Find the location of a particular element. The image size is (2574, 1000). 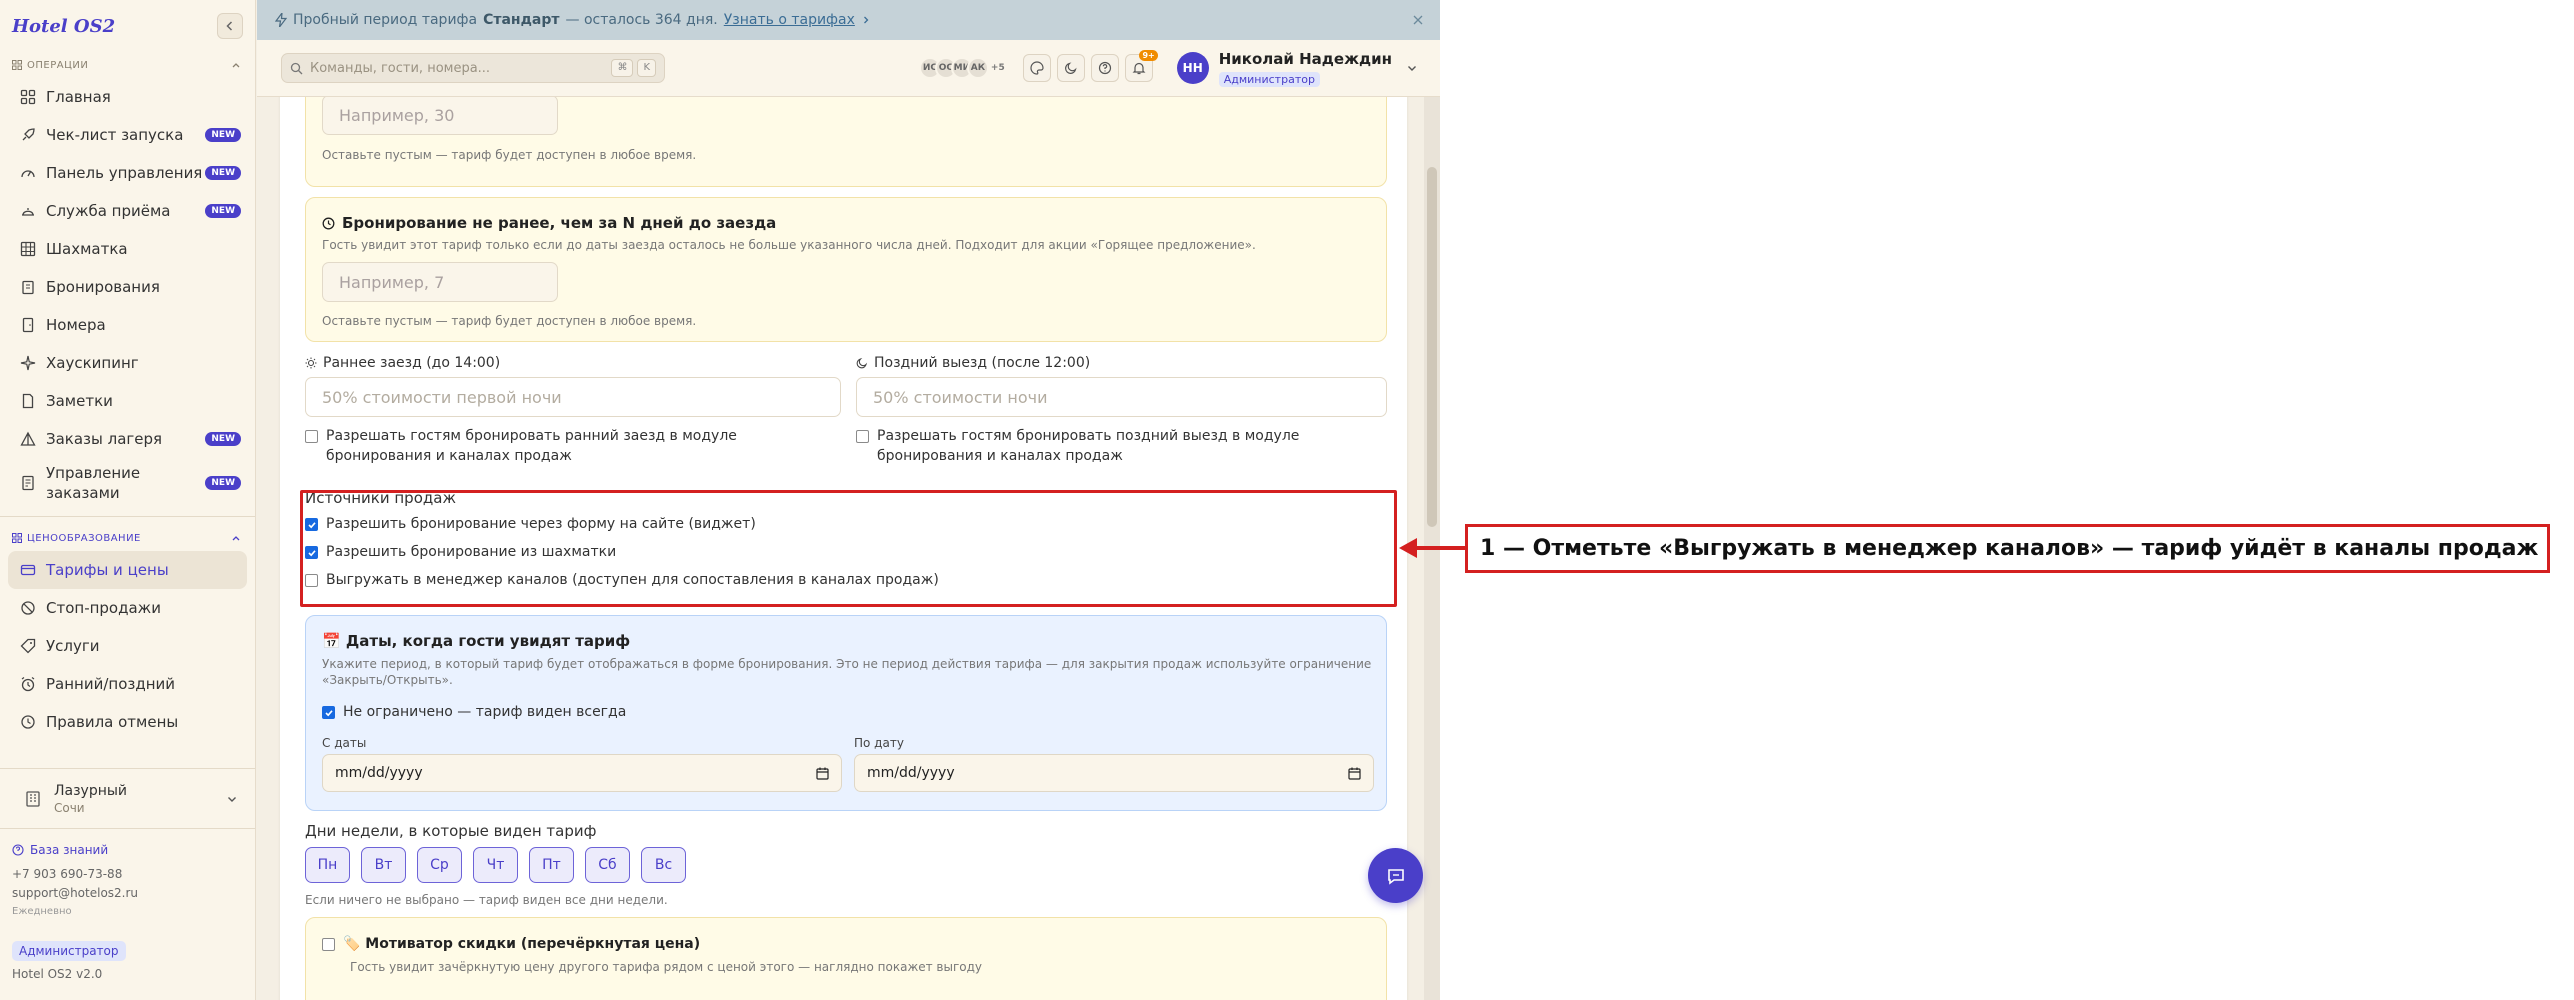

clipboard-icon is located at coordinates (28, 287).